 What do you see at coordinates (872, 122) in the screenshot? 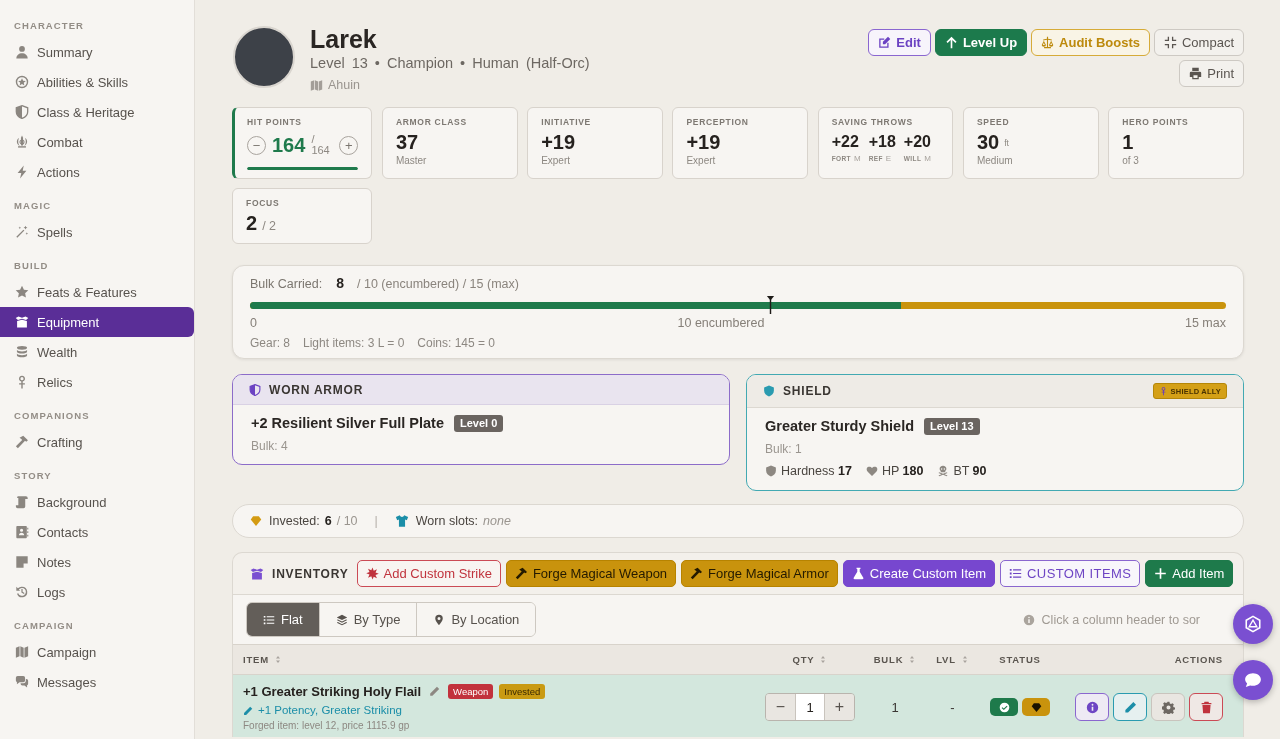
I see `stat-label: SAVING THROWS` at bounding box center [872, 122].